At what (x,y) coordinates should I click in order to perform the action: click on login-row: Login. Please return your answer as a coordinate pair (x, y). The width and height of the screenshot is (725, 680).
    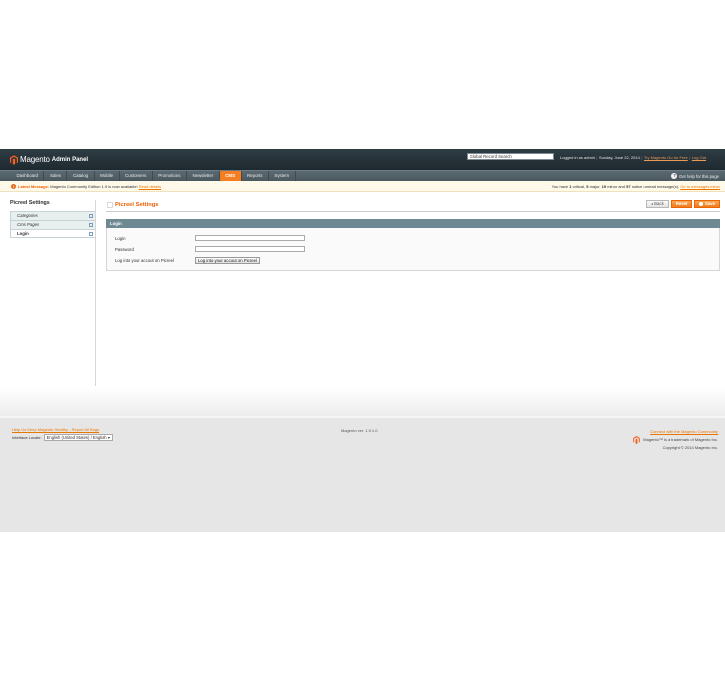
    Looking at the image, I should click on (210, 238).